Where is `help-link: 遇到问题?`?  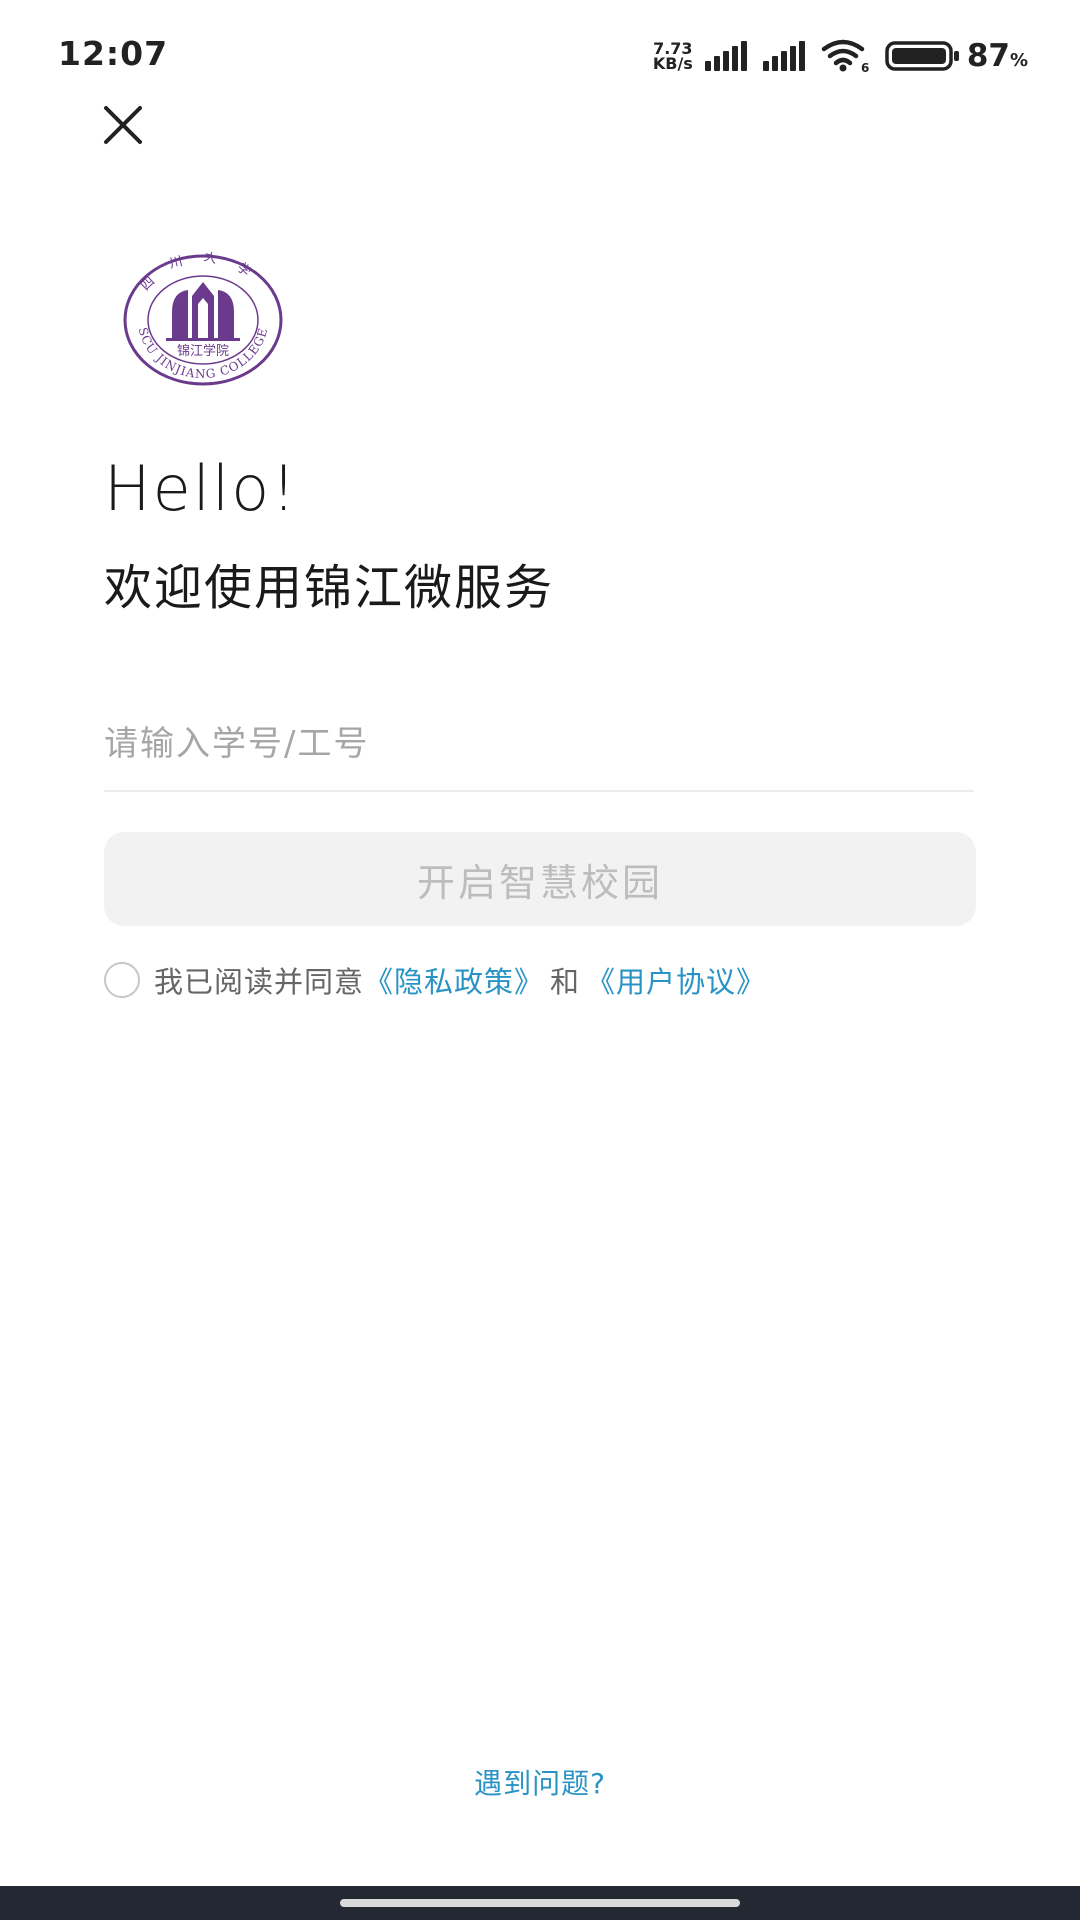 help-link: 遇到问题? is located at coordinates (540, 1782).